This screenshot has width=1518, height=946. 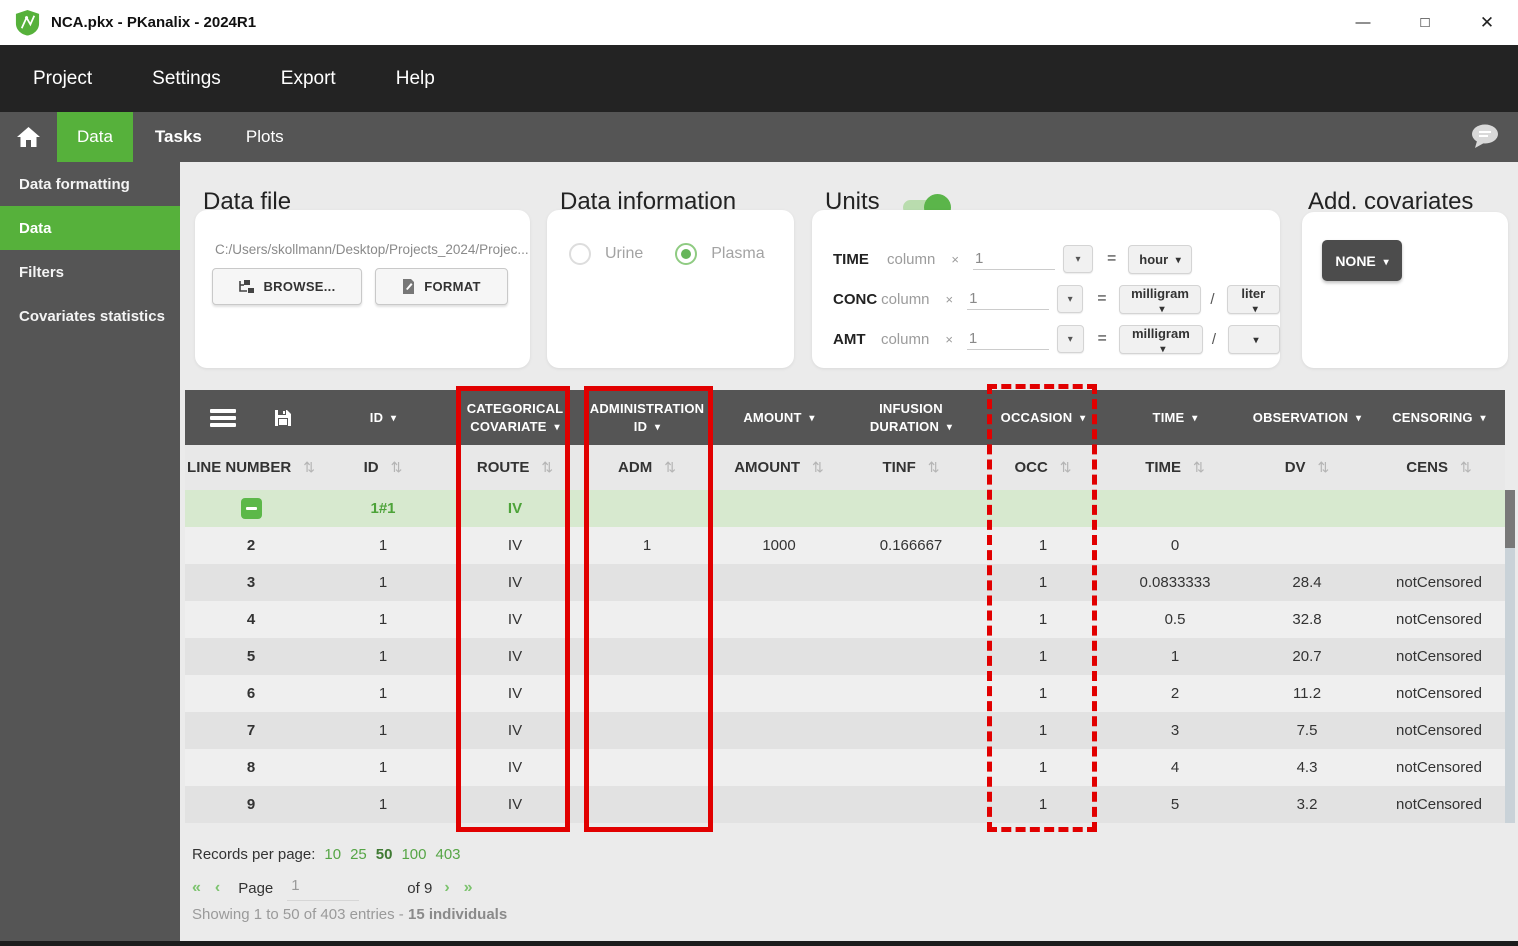 What do you see at coordinates (911, 545) in the screenshot?
I see `table-cell: 0.166667` at bounding box center [911, 545].